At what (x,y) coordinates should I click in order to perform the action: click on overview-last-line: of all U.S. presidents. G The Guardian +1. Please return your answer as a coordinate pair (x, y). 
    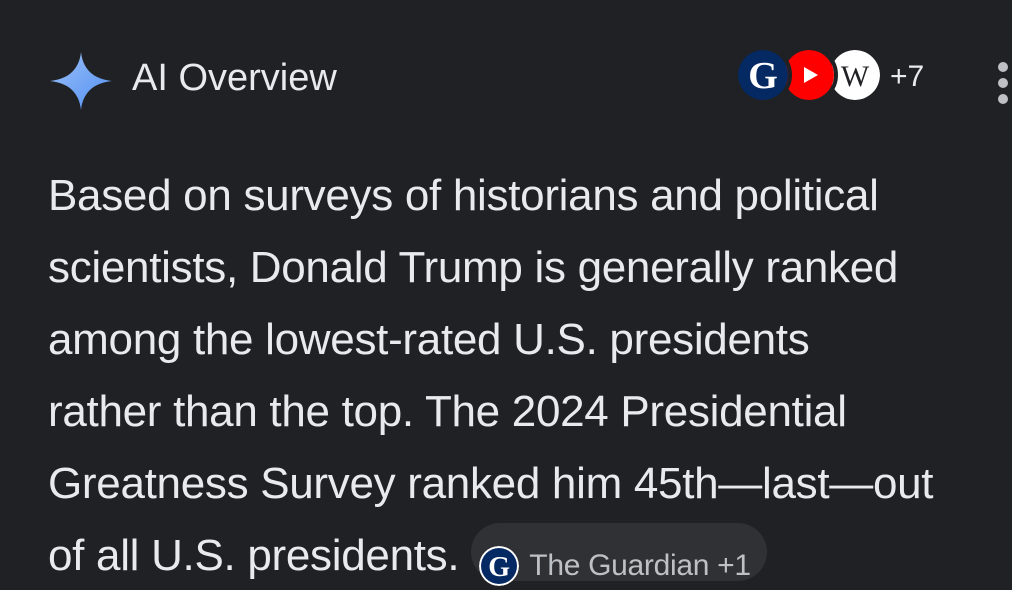
    Looking at the image, I should click on (530, 555).